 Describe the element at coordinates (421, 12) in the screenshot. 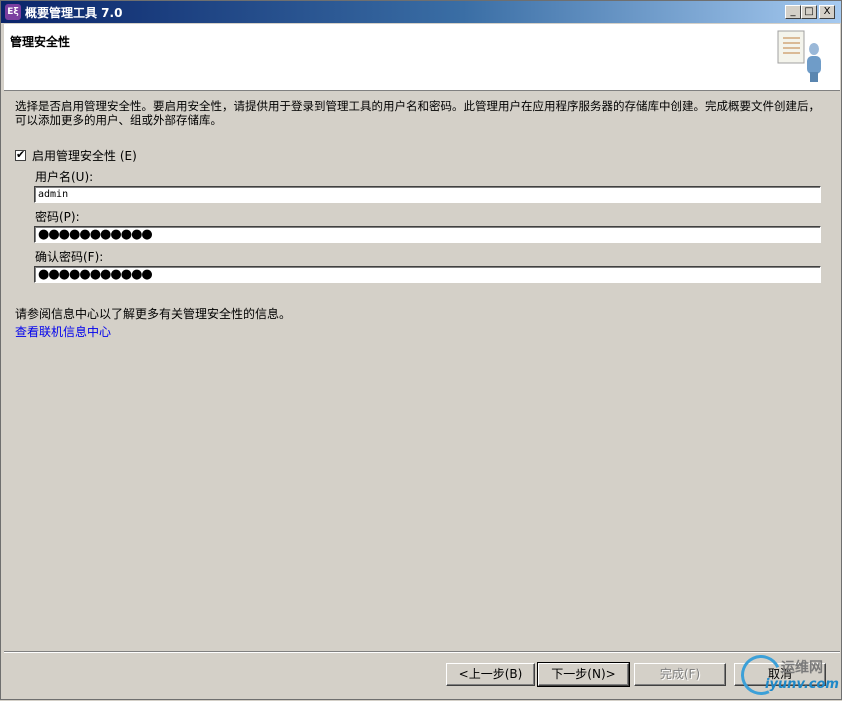

I see `title-bar: Eξ 概要管理工具 7.0 _ □ X` at that location.